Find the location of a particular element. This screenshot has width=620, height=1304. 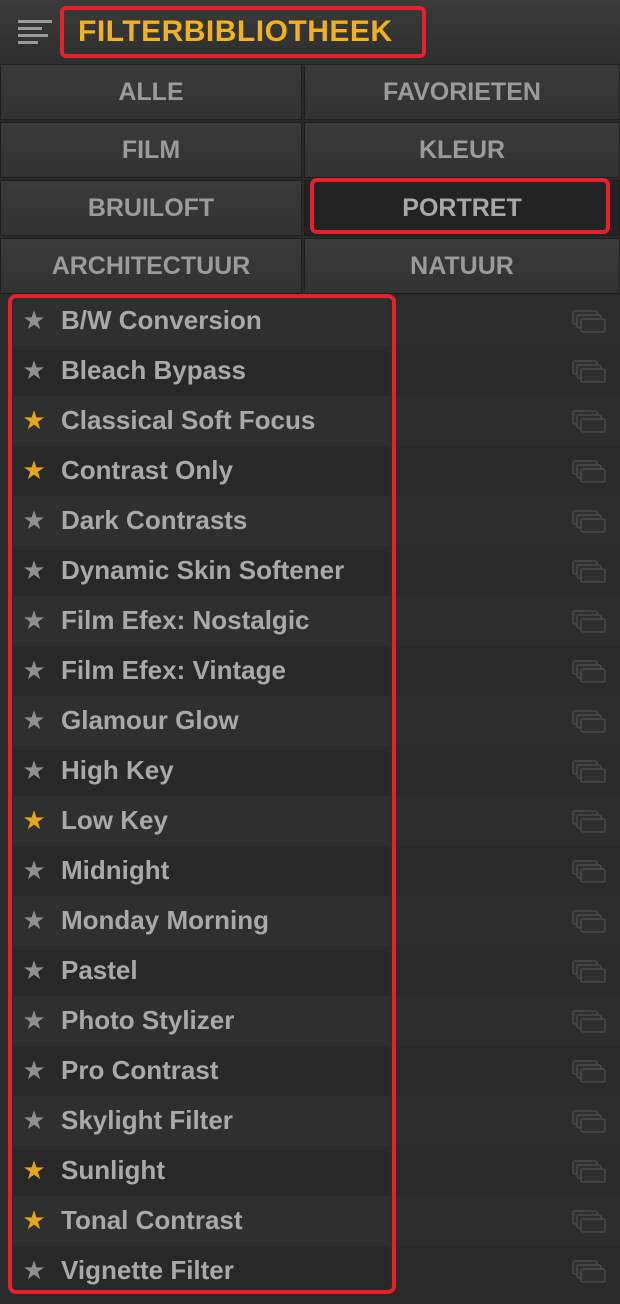

filter-label: Dark Contrasts is located at coordinates (154, 520).